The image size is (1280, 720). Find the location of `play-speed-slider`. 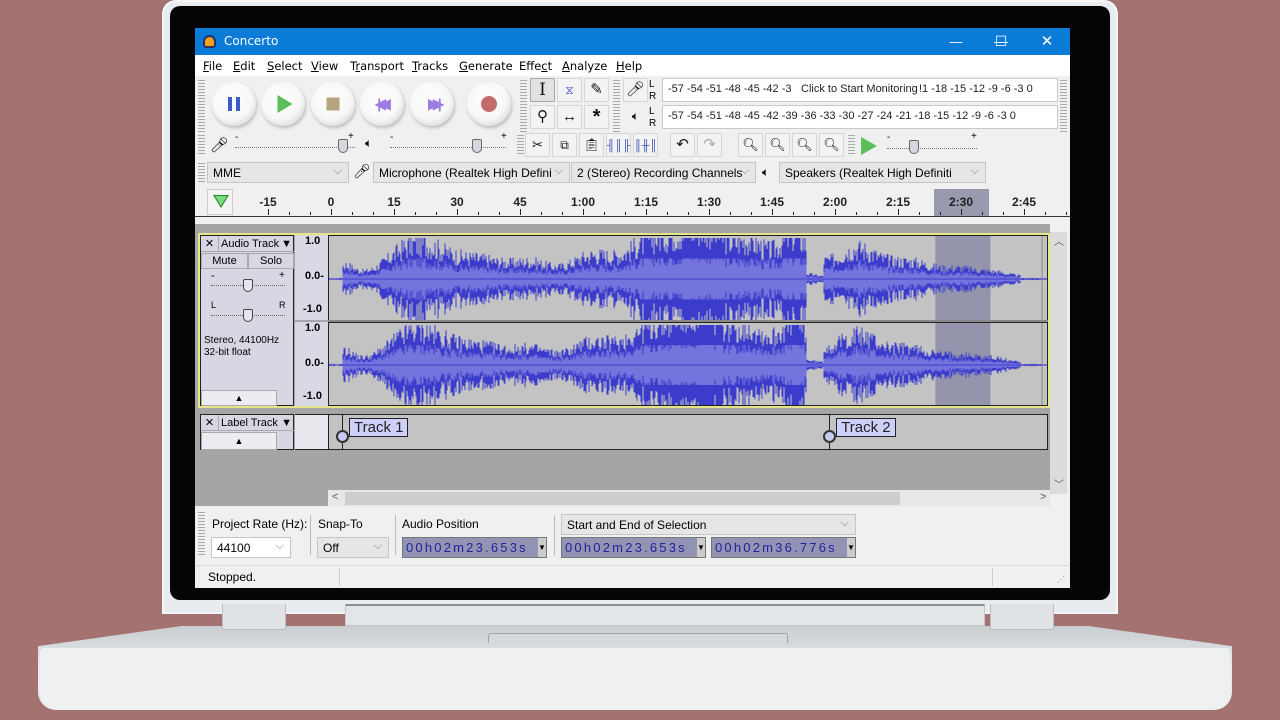

play-speed-slider is located at coordinates (932, 148).